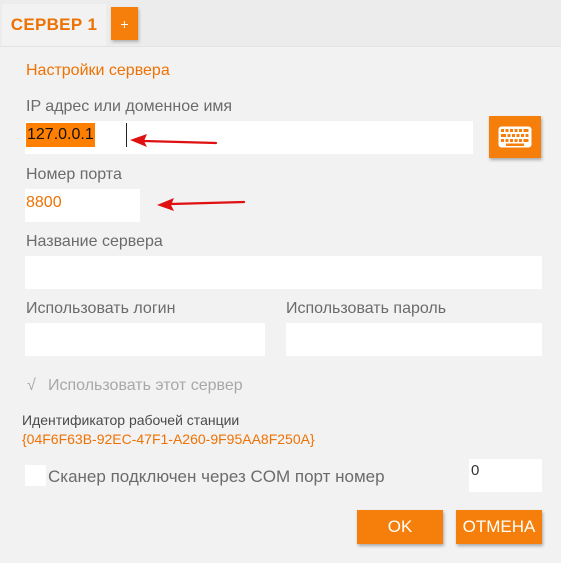 The height and width of the screenshot is (563, 561). I want to click on ip-value: 127.0.0.1, so click(60, 135).